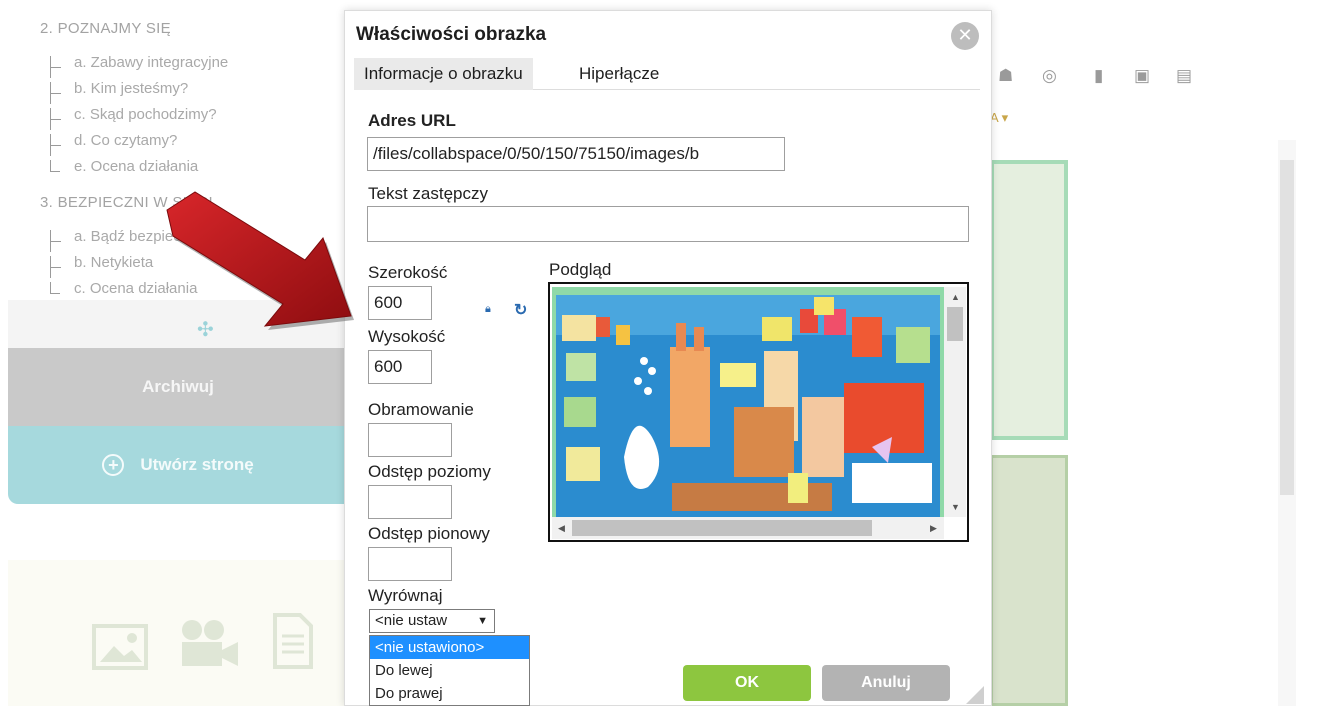 This screenshot has height=706, width=1317. Describe the element at coordinates (209, 643) in the screenshot. I see `video-camera-icon` at that location.